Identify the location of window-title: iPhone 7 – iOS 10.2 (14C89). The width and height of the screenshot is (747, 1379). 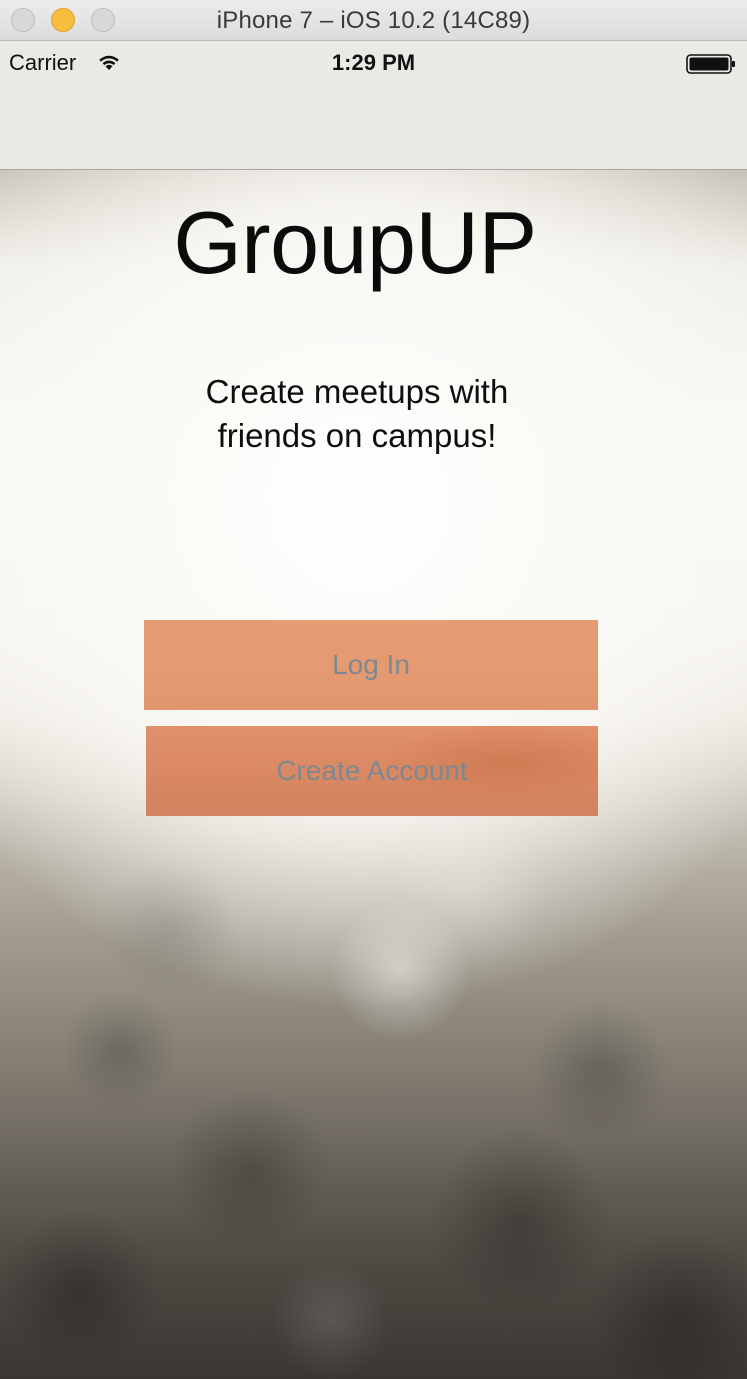
(373, 20).